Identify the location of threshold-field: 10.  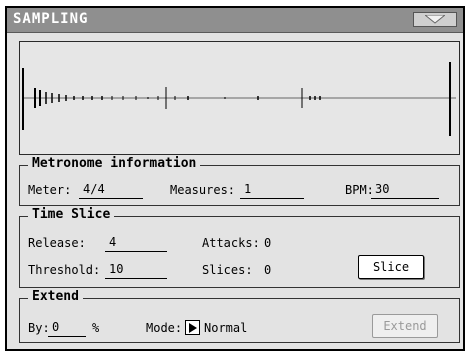
(136, 270).